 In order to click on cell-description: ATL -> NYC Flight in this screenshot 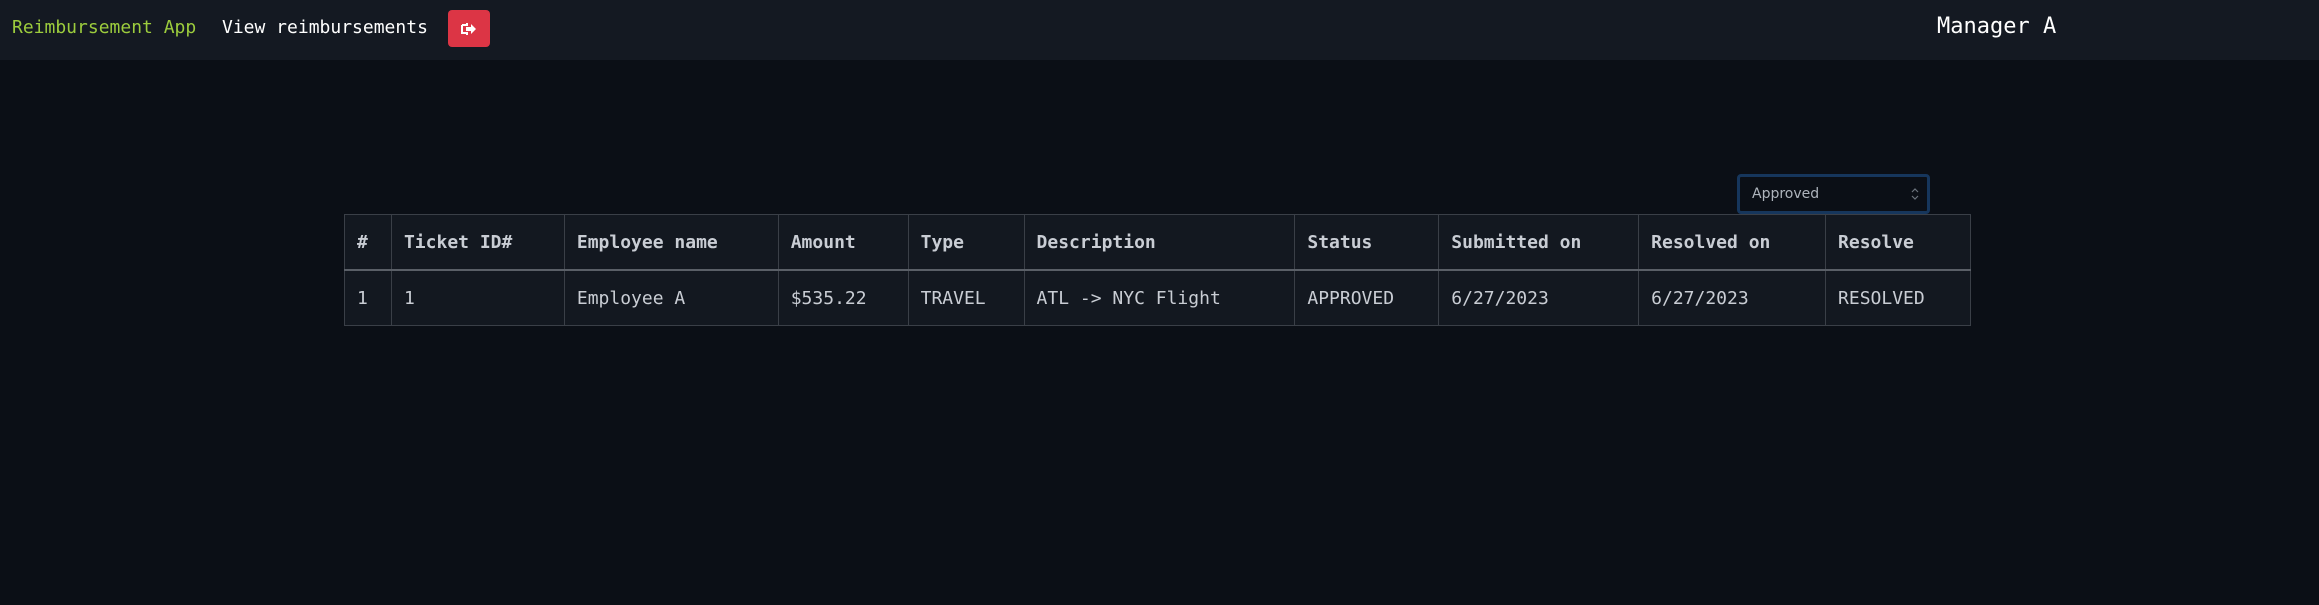, I will do `click(1159, 297)`.